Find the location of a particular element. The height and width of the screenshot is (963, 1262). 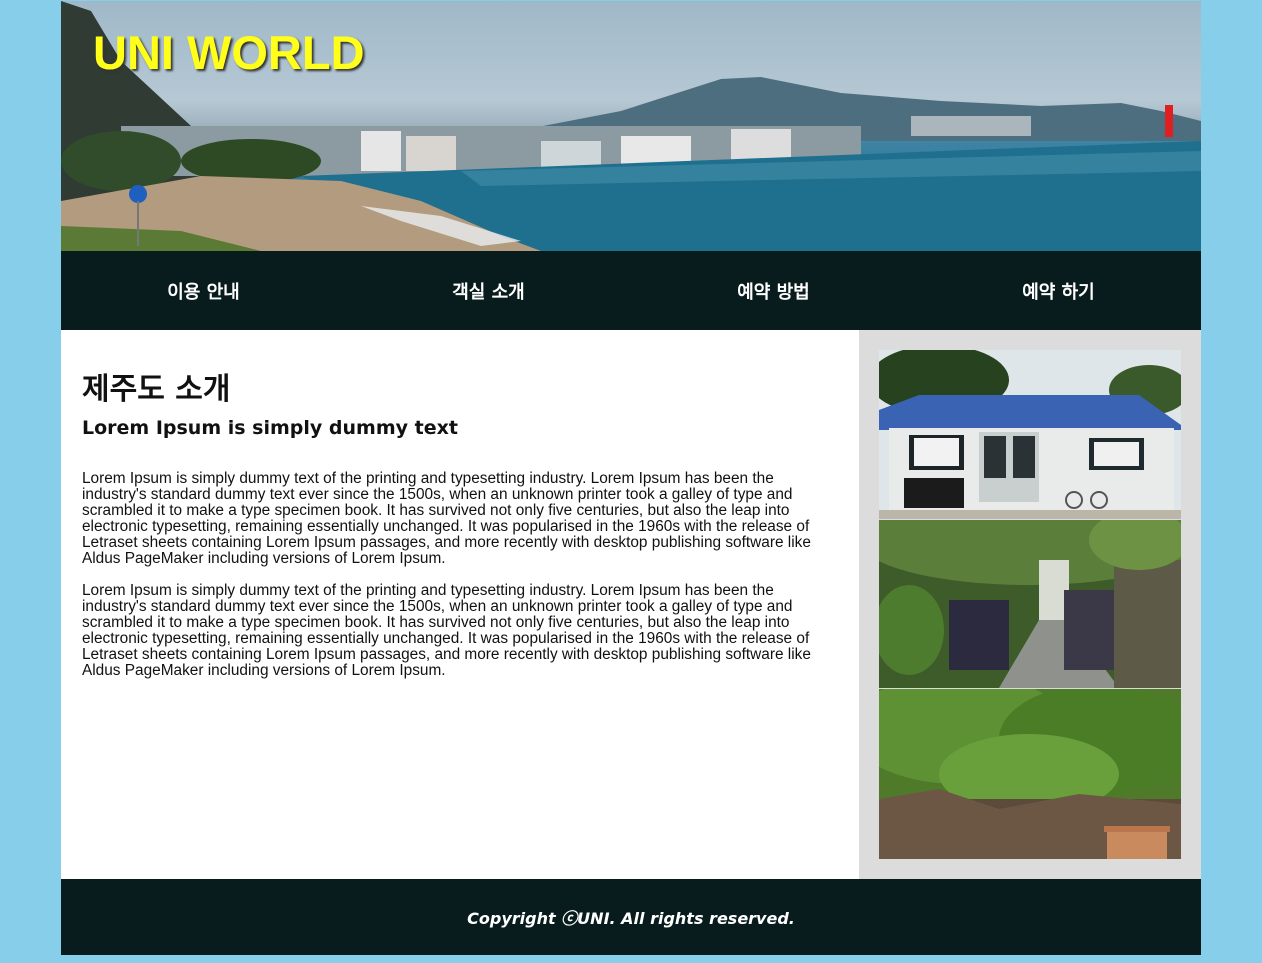

site-logo: UNI WORLD is located at coordinates (229, 52).